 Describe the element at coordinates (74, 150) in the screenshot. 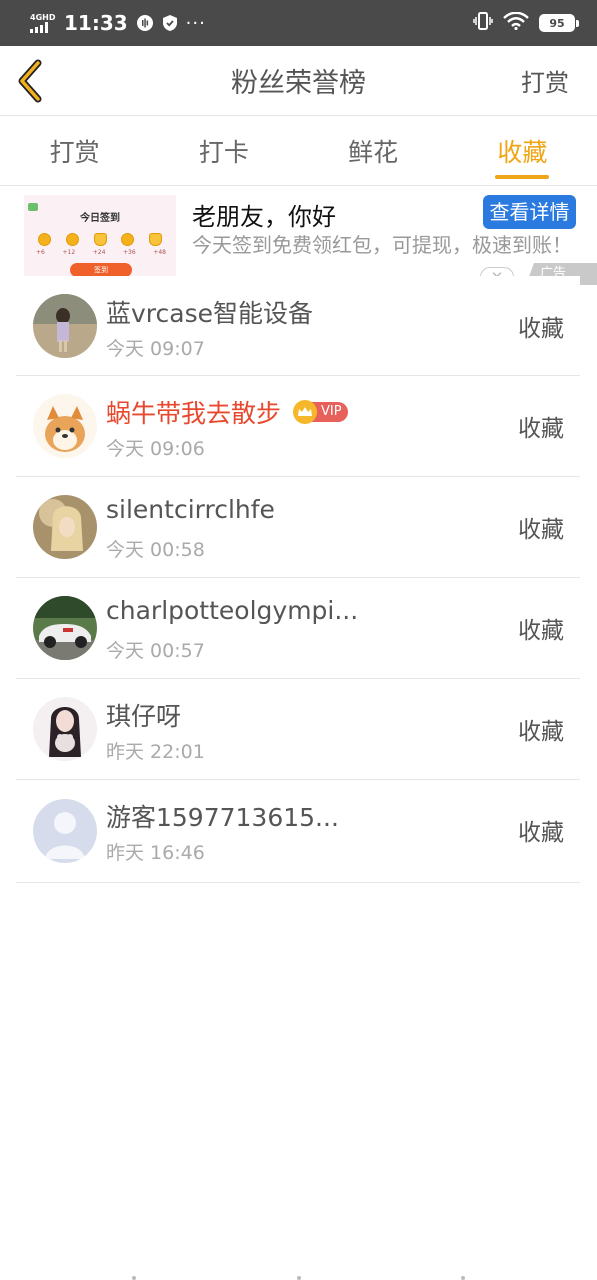

I see `tab-reward: 打赏` at that location.